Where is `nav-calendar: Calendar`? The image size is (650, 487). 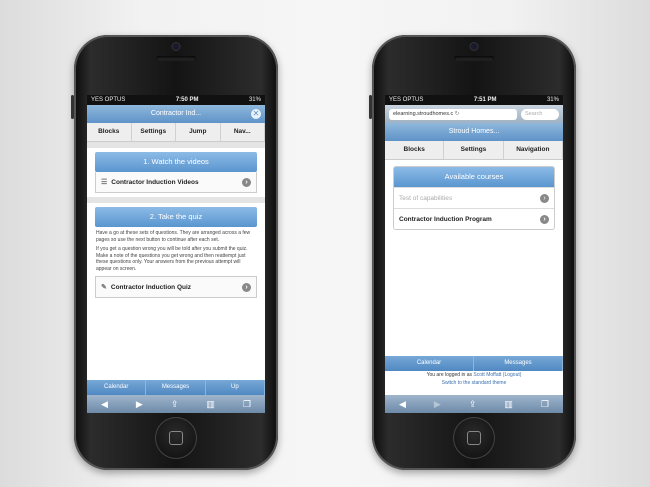
nav-calendar: Calendar is located at coordinates (117, 387).